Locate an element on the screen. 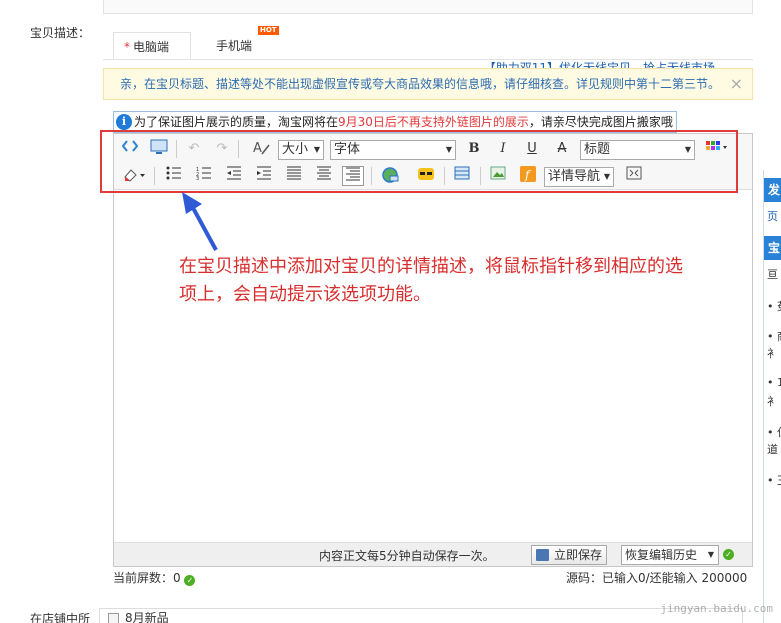 This screenshot has height=623, width=781. right-panel-header: 发 is located at coordinates (772, 190).